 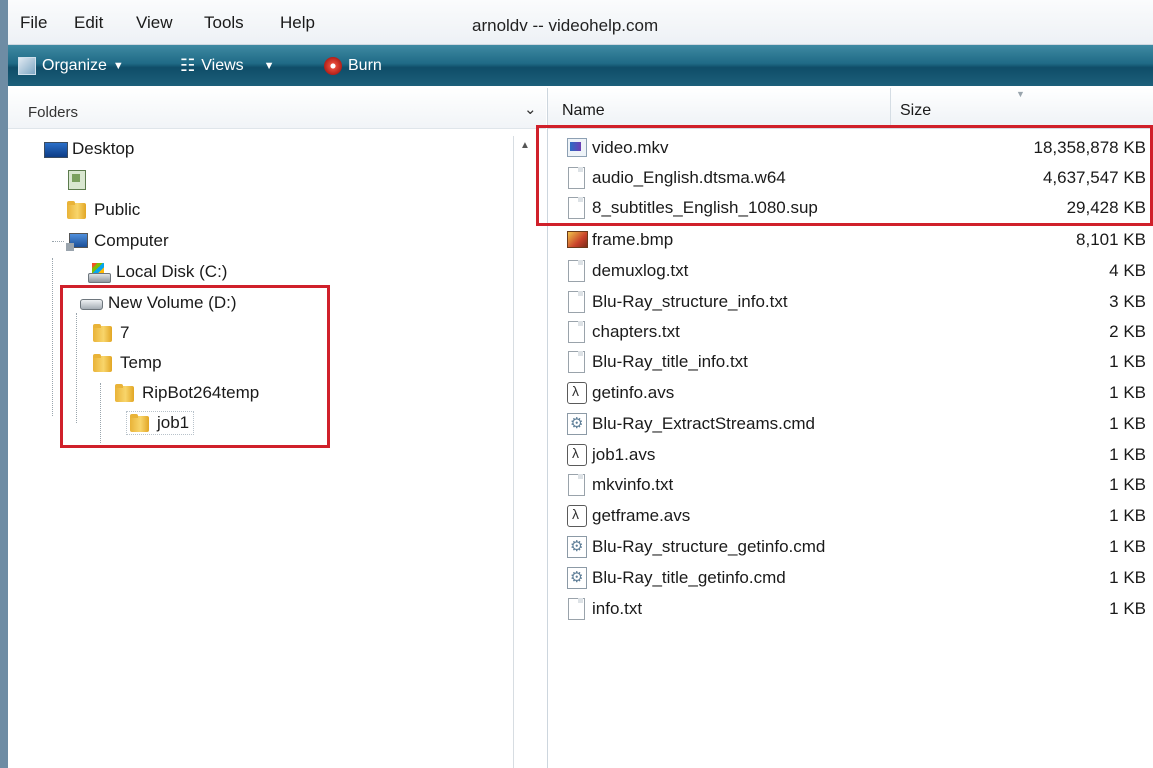 What do you see at coordinates (850, 515) in the screenshot?
I see `file-row: getframe.avs 1 KB` at bounding box center [850, 515].